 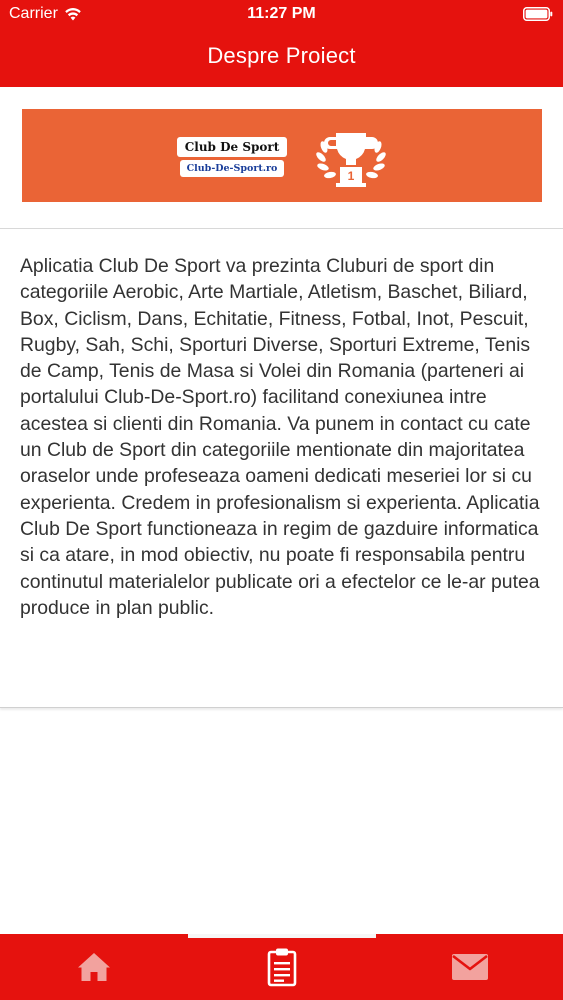 I want to click on tab-home, so click(x=93, y=967).